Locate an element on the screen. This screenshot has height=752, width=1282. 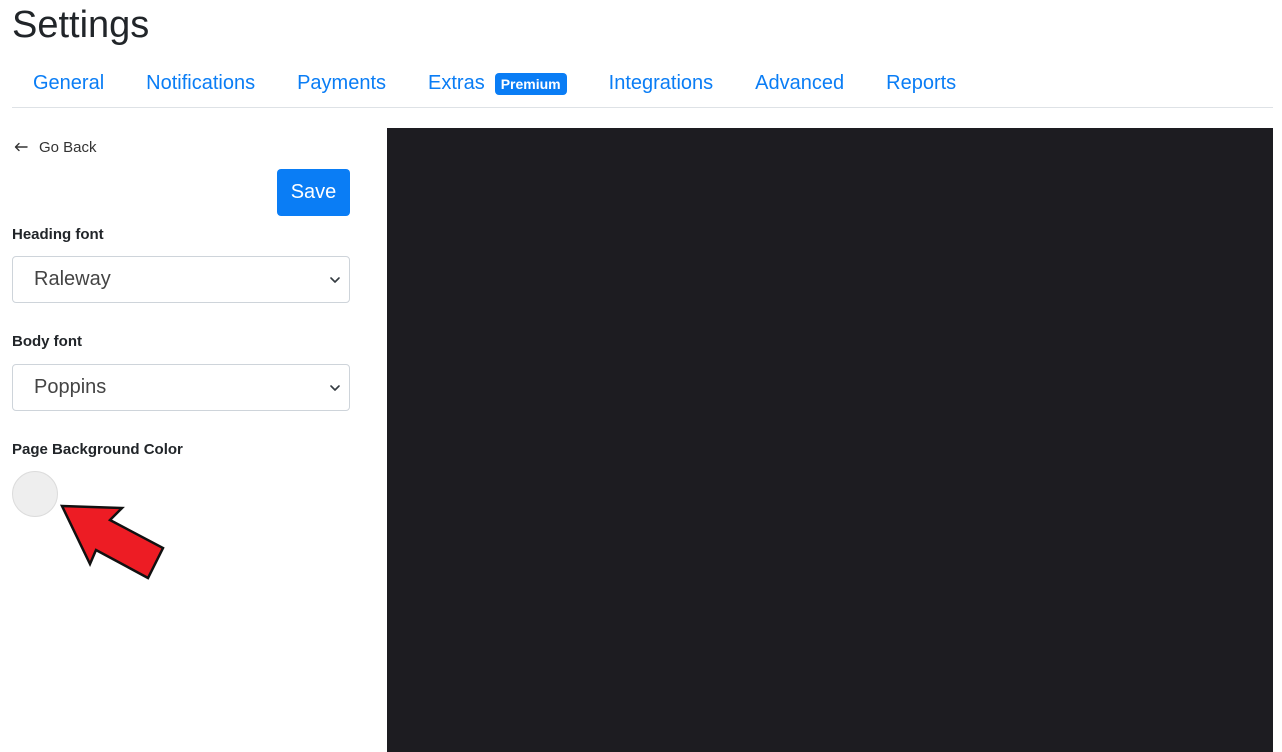
go-back-link: Go Back is located at coordinates (55, 147).